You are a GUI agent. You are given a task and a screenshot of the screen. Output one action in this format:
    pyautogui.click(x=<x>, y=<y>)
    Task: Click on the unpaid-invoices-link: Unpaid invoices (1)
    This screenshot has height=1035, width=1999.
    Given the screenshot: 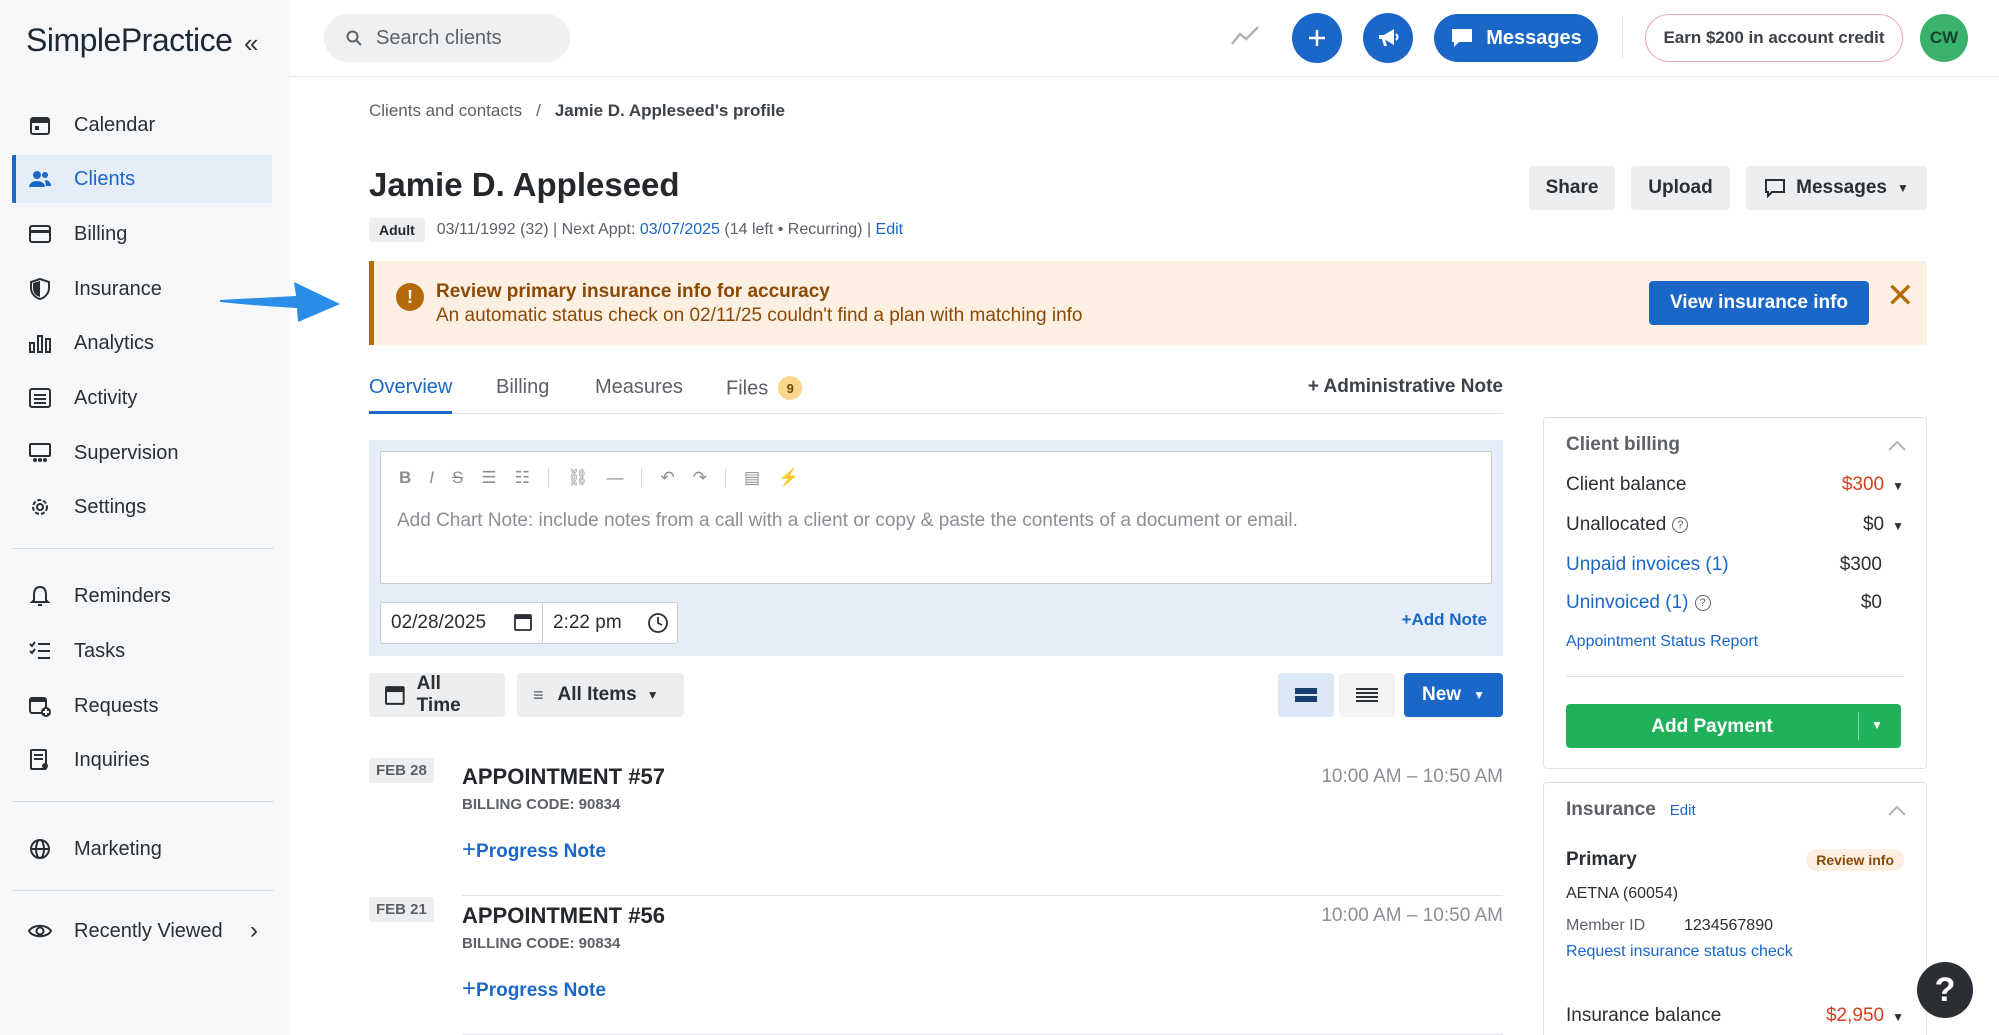 What is the action you would take?
    pyautogui.click(x=1647, y=565)
    